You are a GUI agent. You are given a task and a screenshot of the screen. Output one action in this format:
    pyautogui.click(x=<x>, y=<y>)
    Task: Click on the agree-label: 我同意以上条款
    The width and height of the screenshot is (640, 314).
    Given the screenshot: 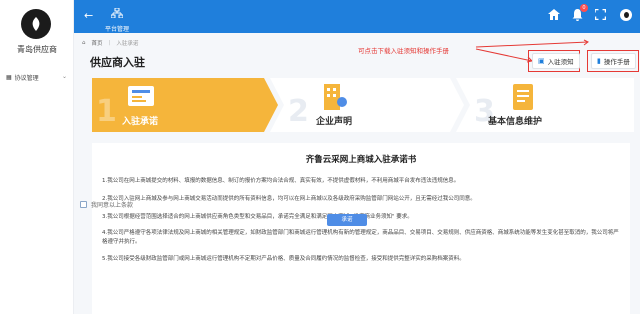 What is the action you would take?
    pyautogui.click(x=112, y=205)
    